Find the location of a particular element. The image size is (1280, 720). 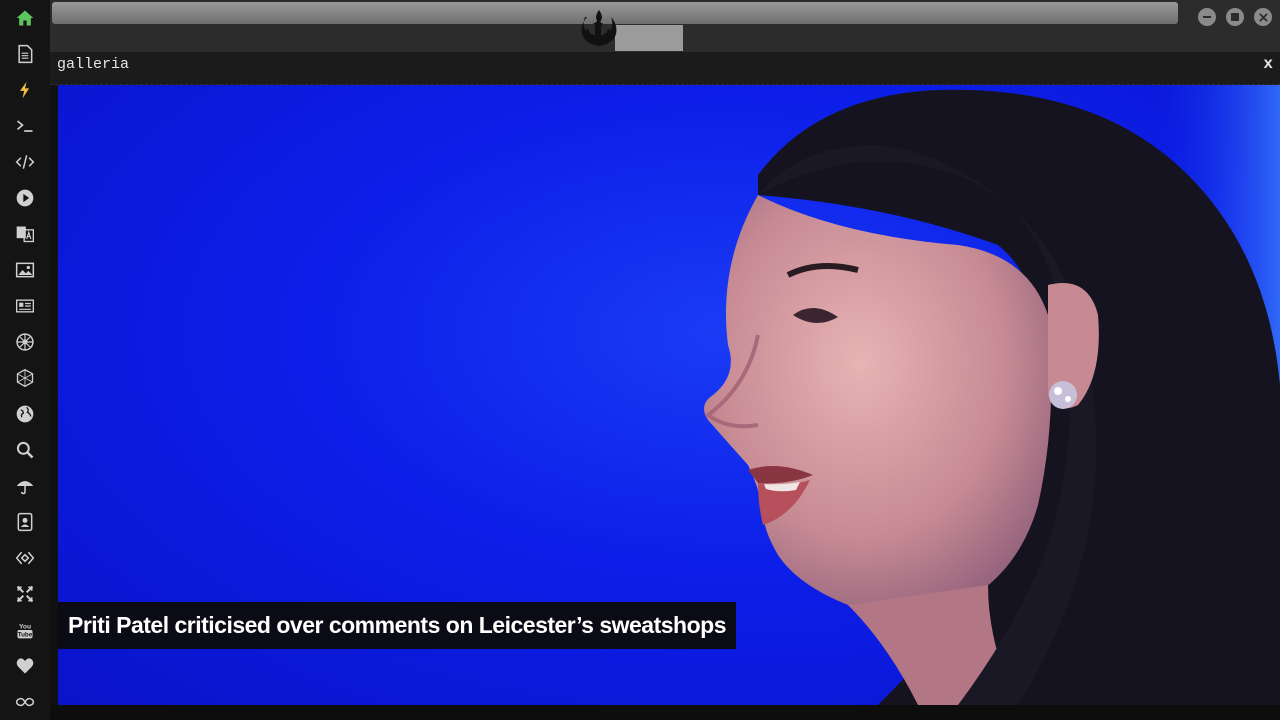

code-icon is located at coordinates (25, 162).